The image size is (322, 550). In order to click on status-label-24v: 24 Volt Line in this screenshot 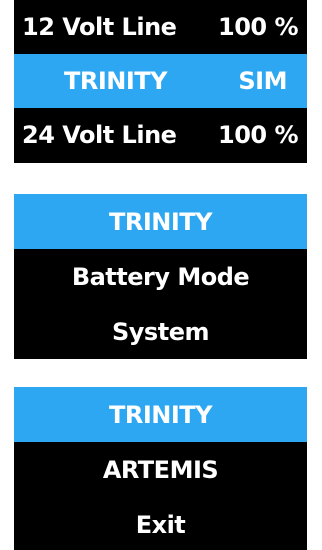, I will do `click(99, 135)`.